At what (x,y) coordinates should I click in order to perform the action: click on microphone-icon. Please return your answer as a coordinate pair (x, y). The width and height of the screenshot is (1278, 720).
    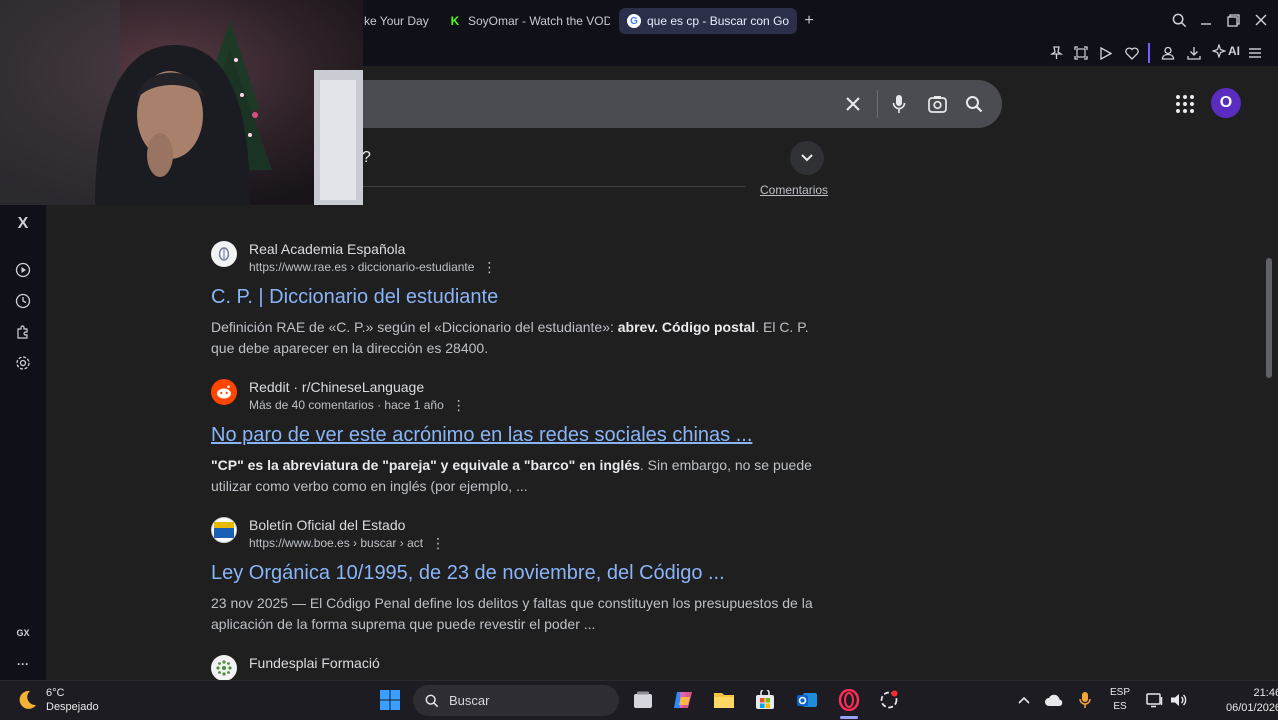
    Looking at the image, I should click on (899, 104).